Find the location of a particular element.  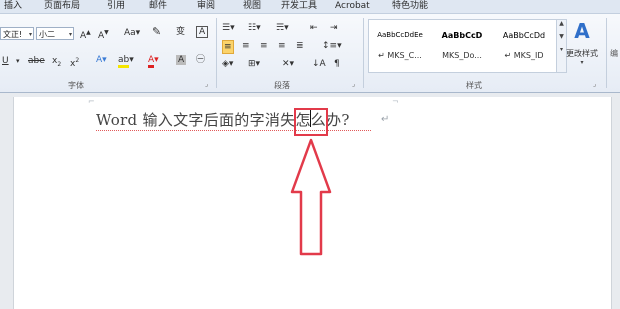

multilevel-list-icon: ☴▾ is located at coordinates (282, 28).